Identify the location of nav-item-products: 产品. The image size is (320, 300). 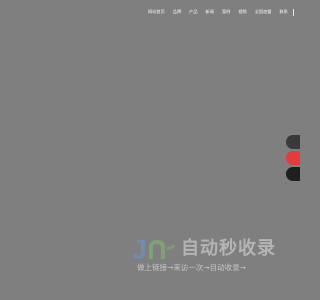
(193, 12).